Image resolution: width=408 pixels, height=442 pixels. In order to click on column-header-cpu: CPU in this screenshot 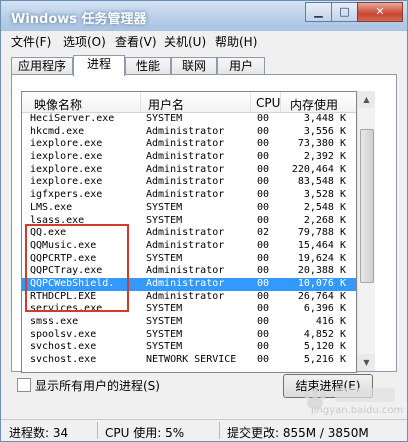, I will do `click(268, 103)`.